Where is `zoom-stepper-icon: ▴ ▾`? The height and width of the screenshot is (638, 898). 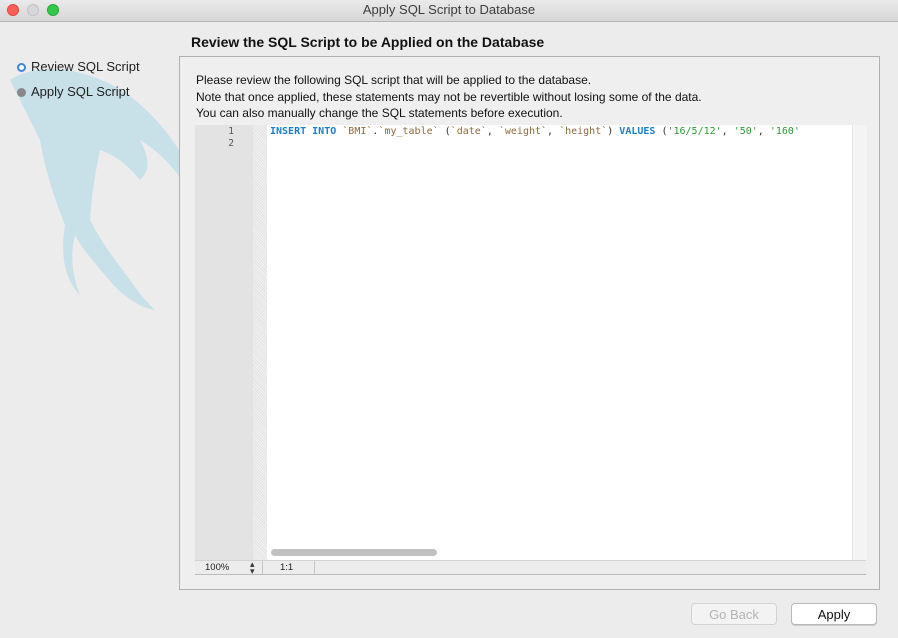 zoom-stepper-icon: ▴ ▾ is located at coordinates (252, 568).